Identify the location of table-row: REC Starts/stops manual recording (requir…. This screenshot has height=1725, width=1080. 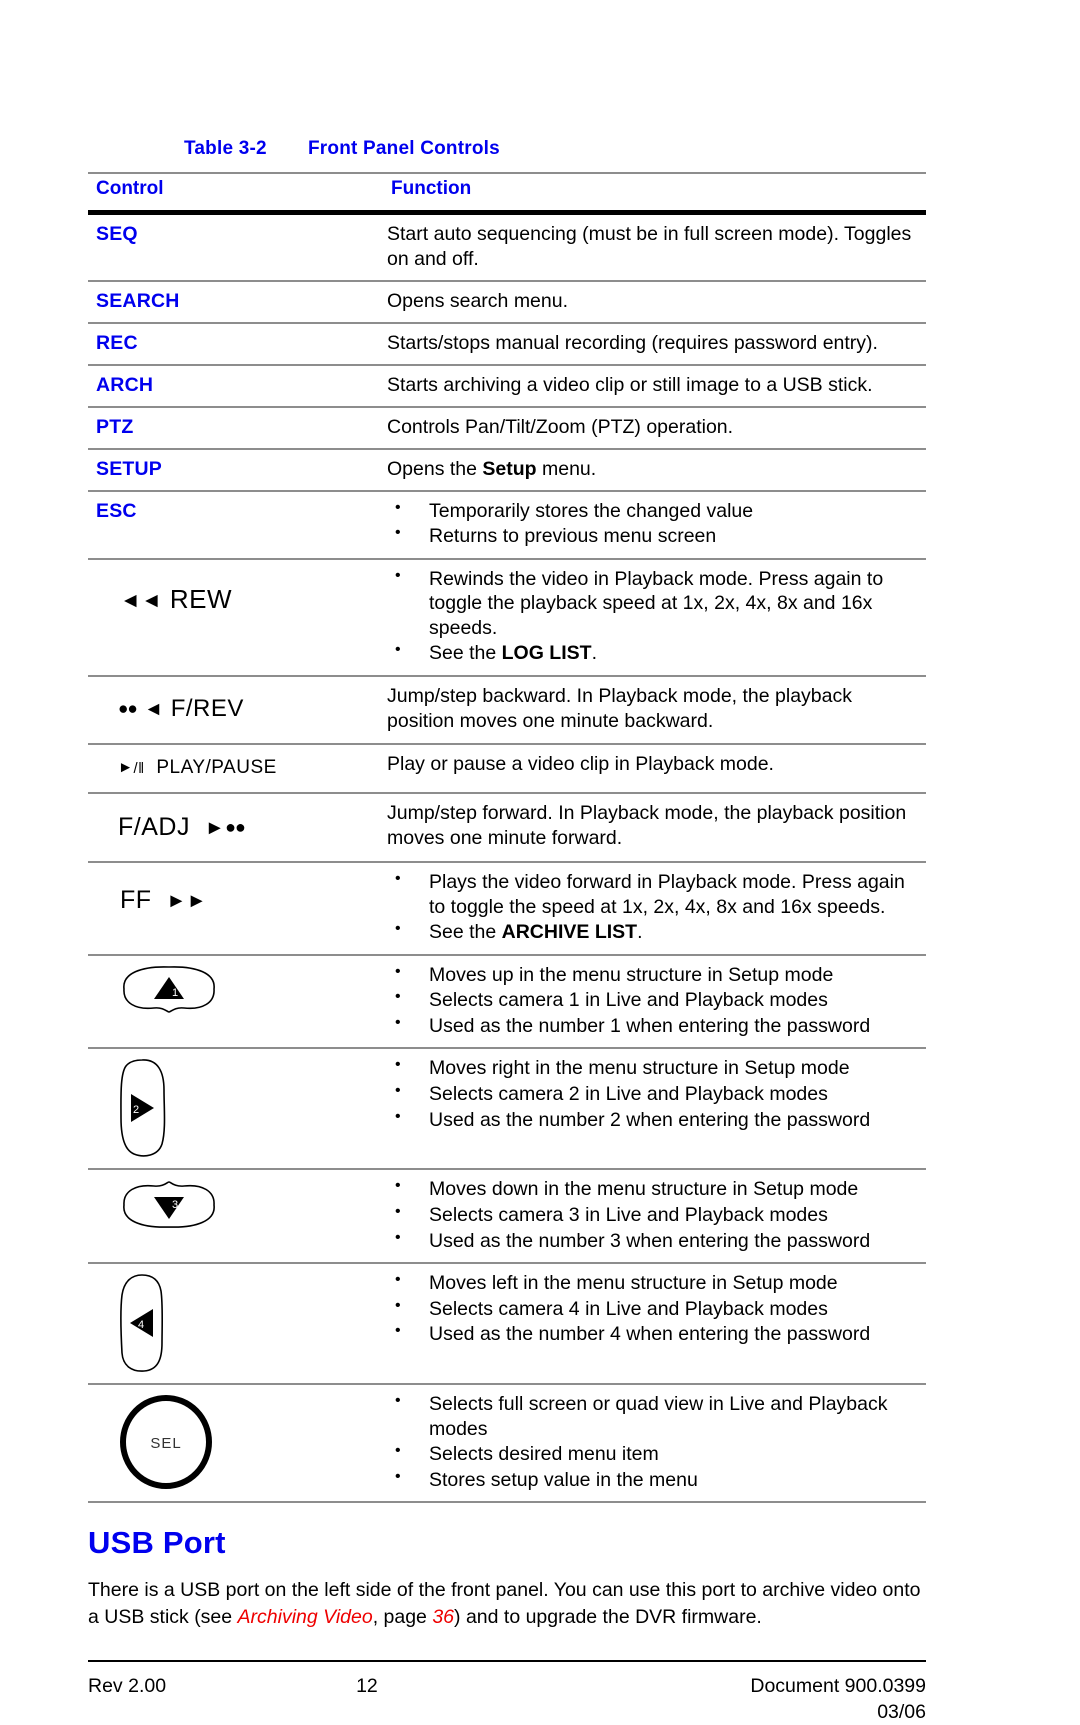
(507, 344).